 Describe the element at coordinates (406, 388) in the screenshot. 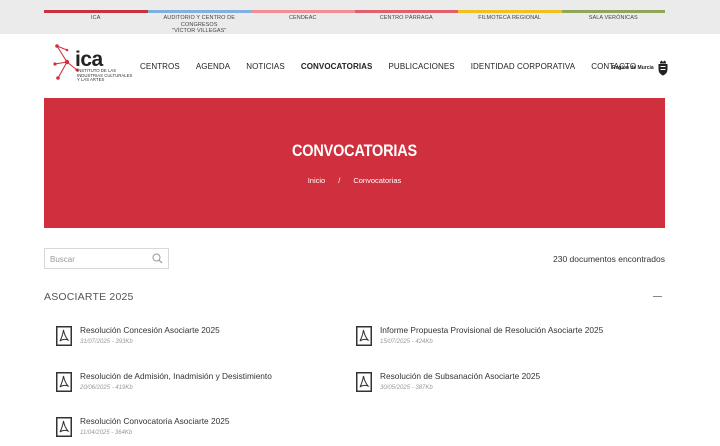

I see `document-meta: 30/05/2025 - 387Kb` at that location.